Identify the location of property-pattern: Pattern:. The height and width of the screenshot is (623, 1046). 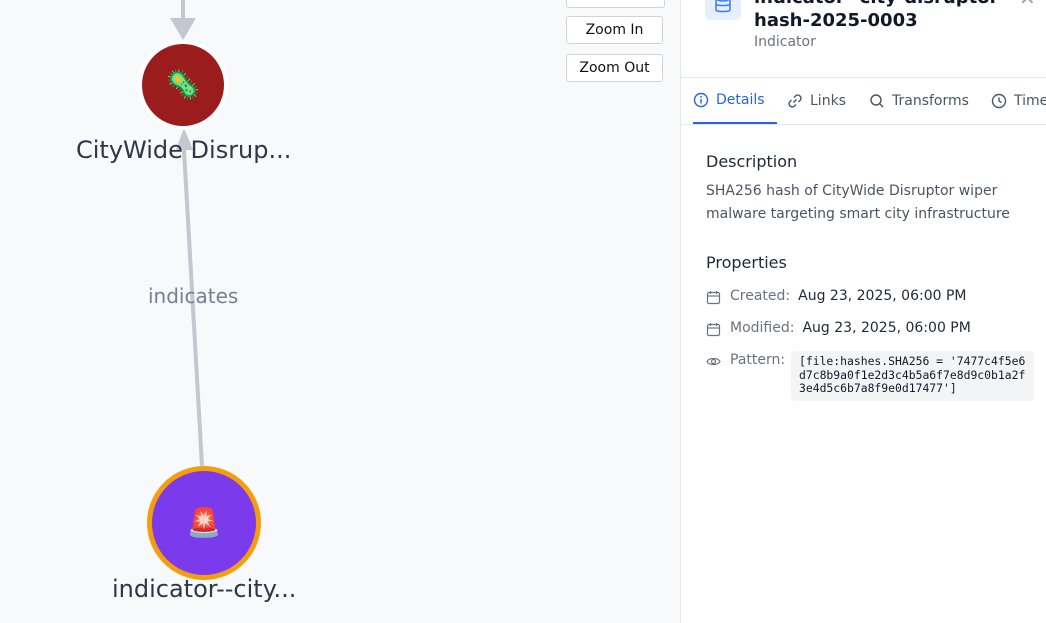
(749, 360).